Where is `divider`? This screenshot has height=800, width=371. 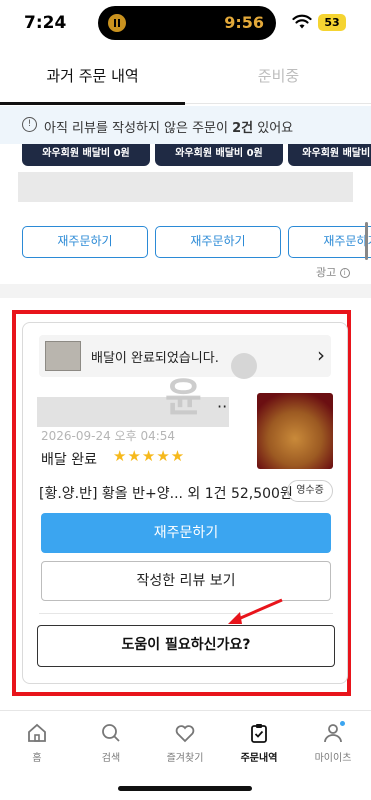 divider is located at coordinates (186, 613).